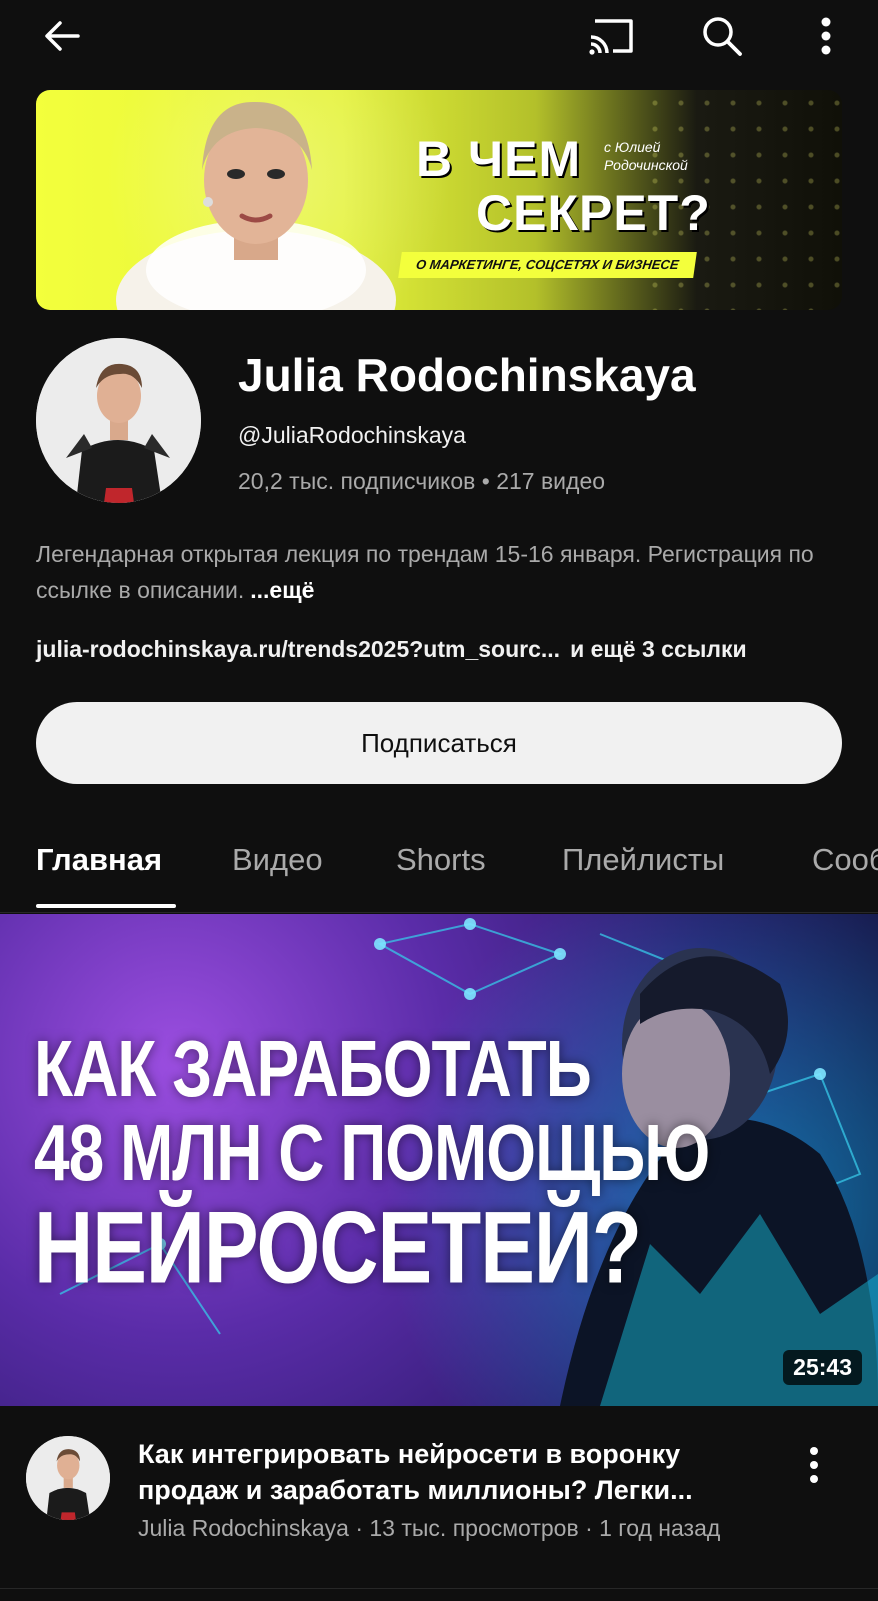 The image size is (878, 1601). I want to click on banner-title-line1: В ЧЕМ, so click(499, 159).